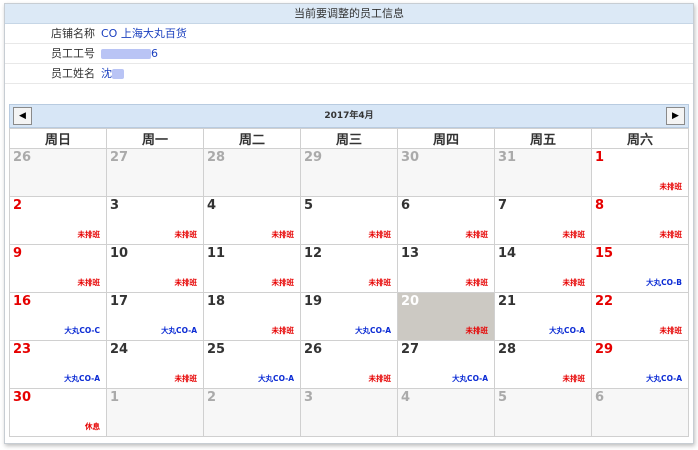 The image size is (698, 450). What do you see at coordinates (252, 412) in the screenshot?
I see `calendar-day-cell: 2` at bounding box center [252, 412].